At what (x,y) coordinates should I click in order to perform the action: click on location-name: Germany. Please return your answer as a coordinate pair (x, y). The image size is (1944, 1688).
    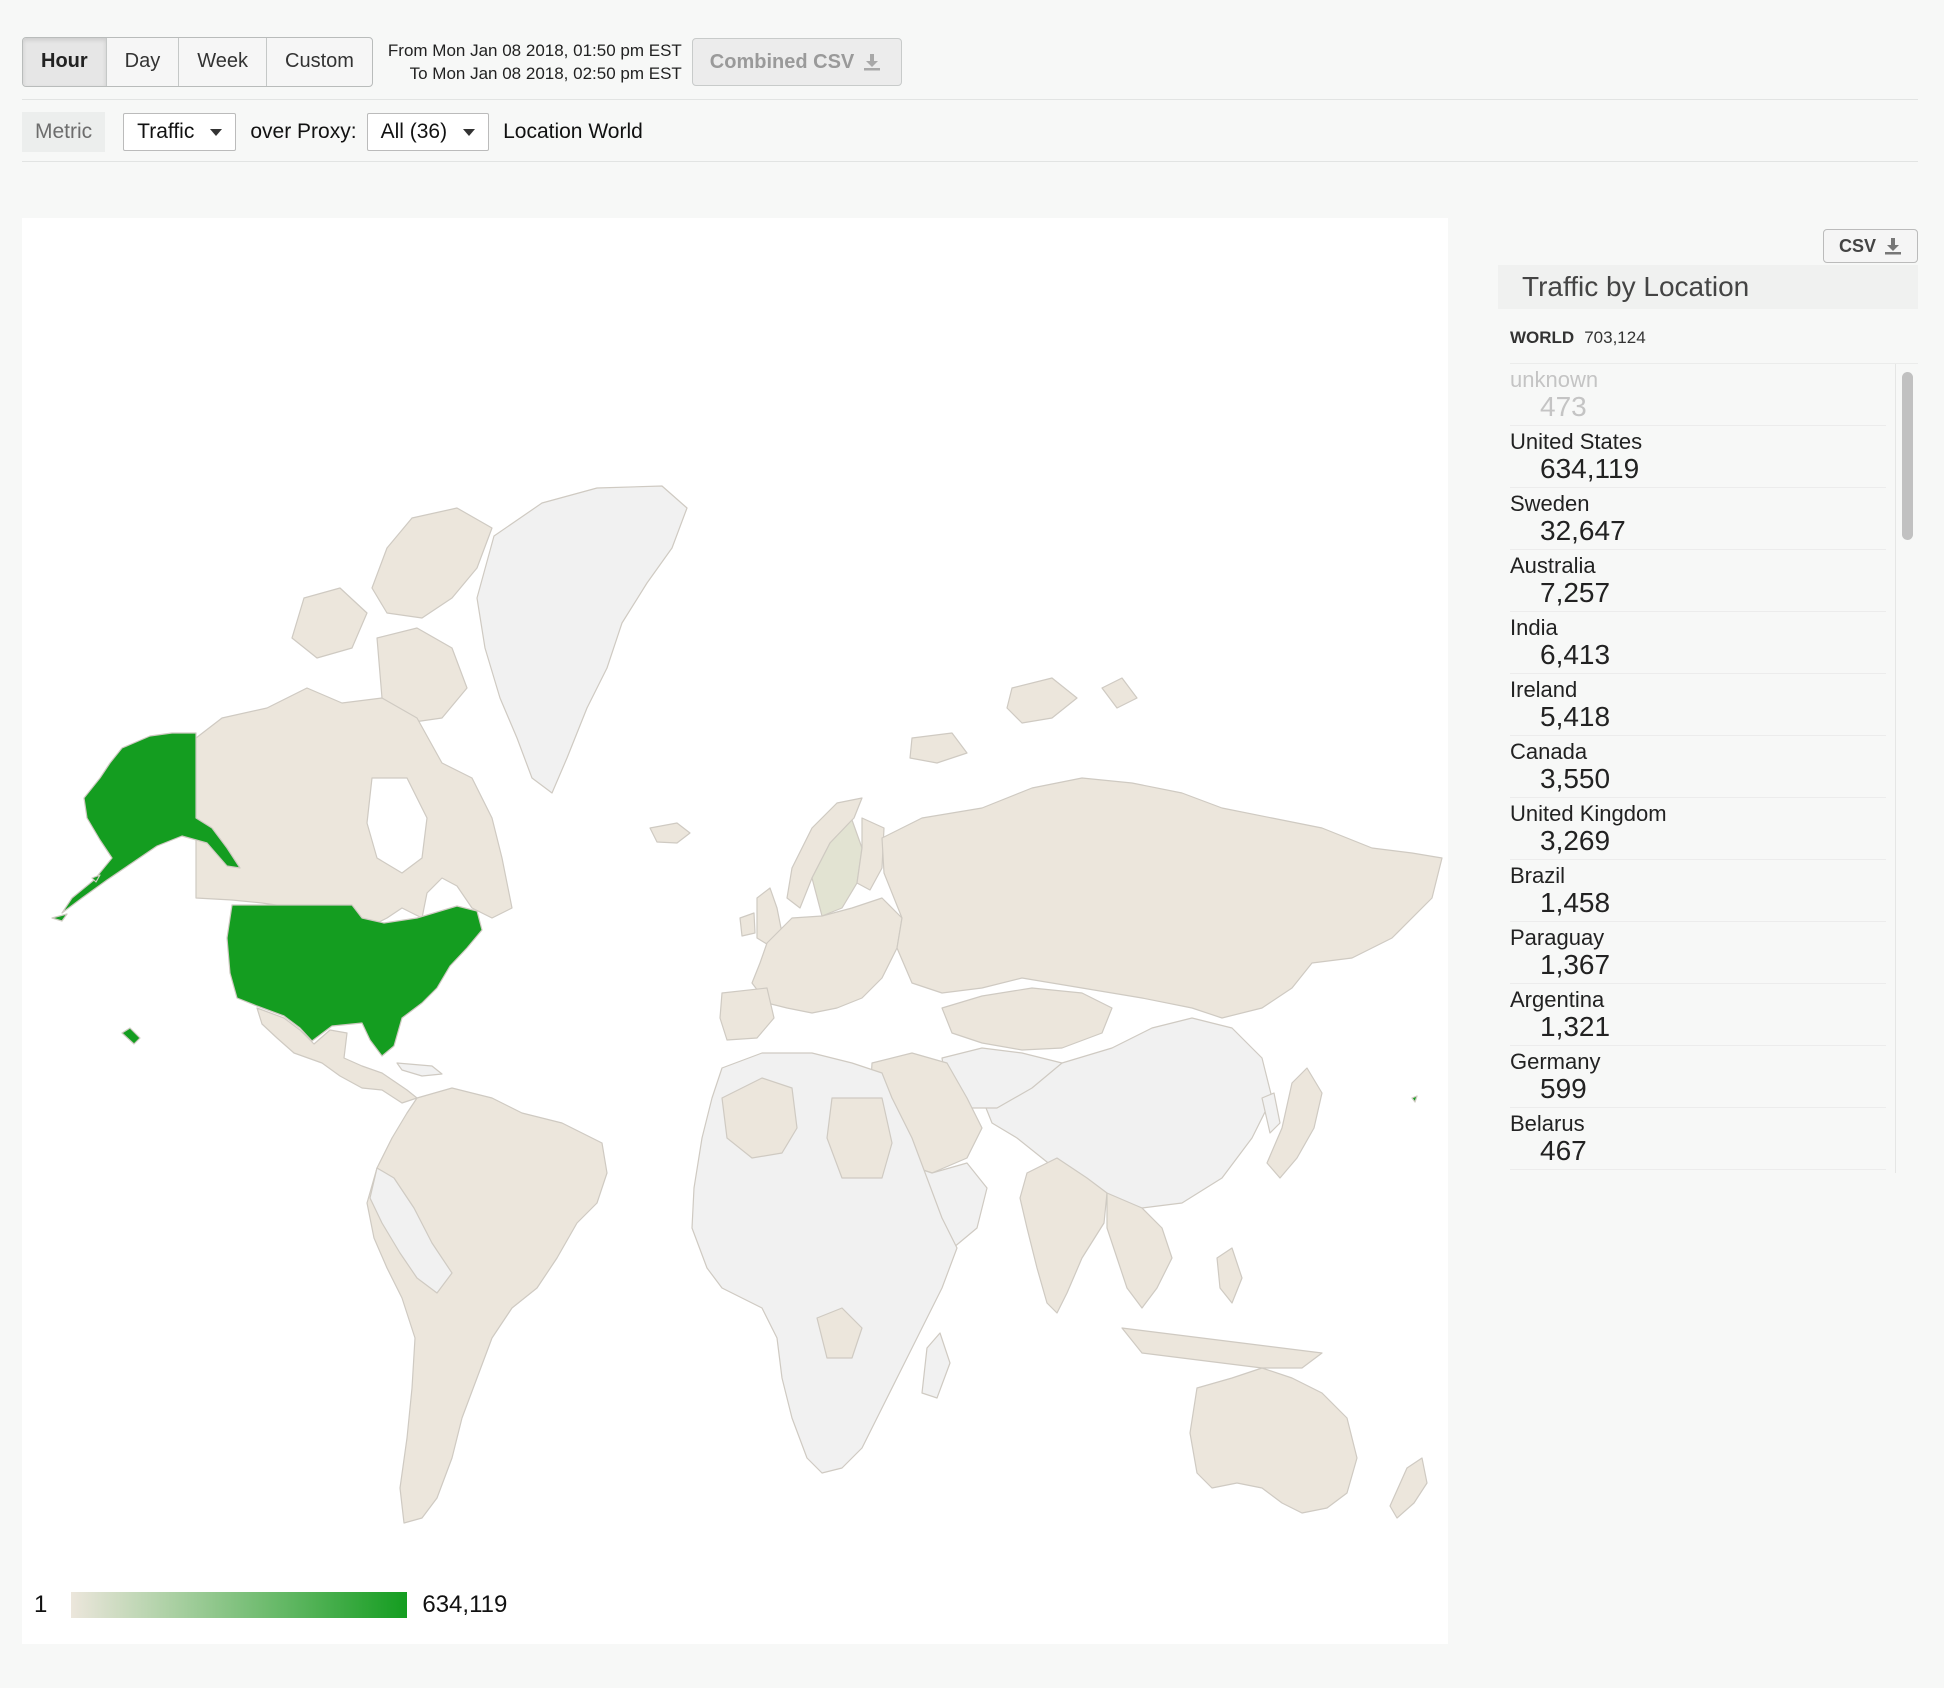
    Looking at the image, I should click on (1555, 1061).